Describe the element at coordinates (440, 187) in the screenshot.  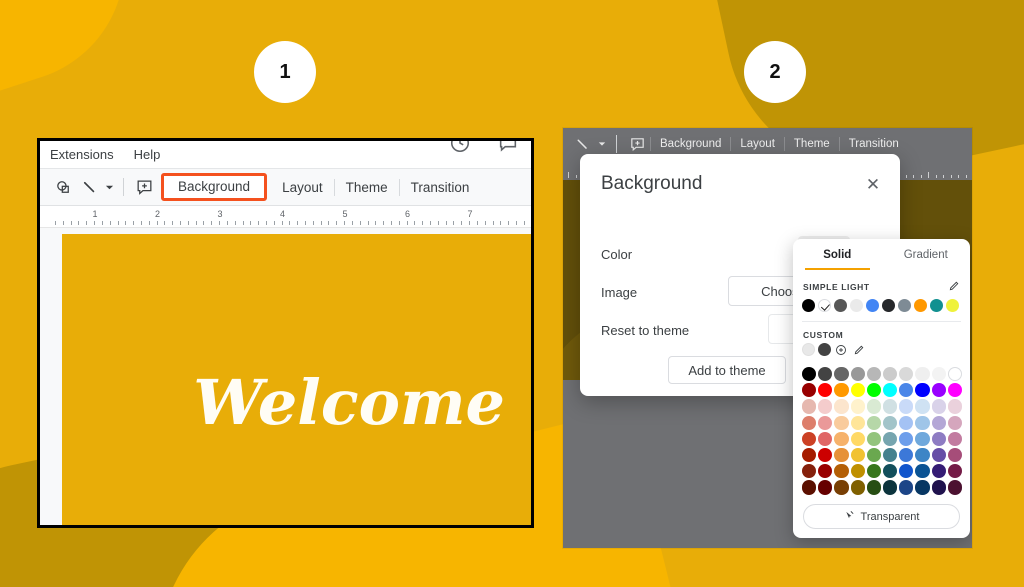
I see `toolbar-item-transition: Transition` at that location.